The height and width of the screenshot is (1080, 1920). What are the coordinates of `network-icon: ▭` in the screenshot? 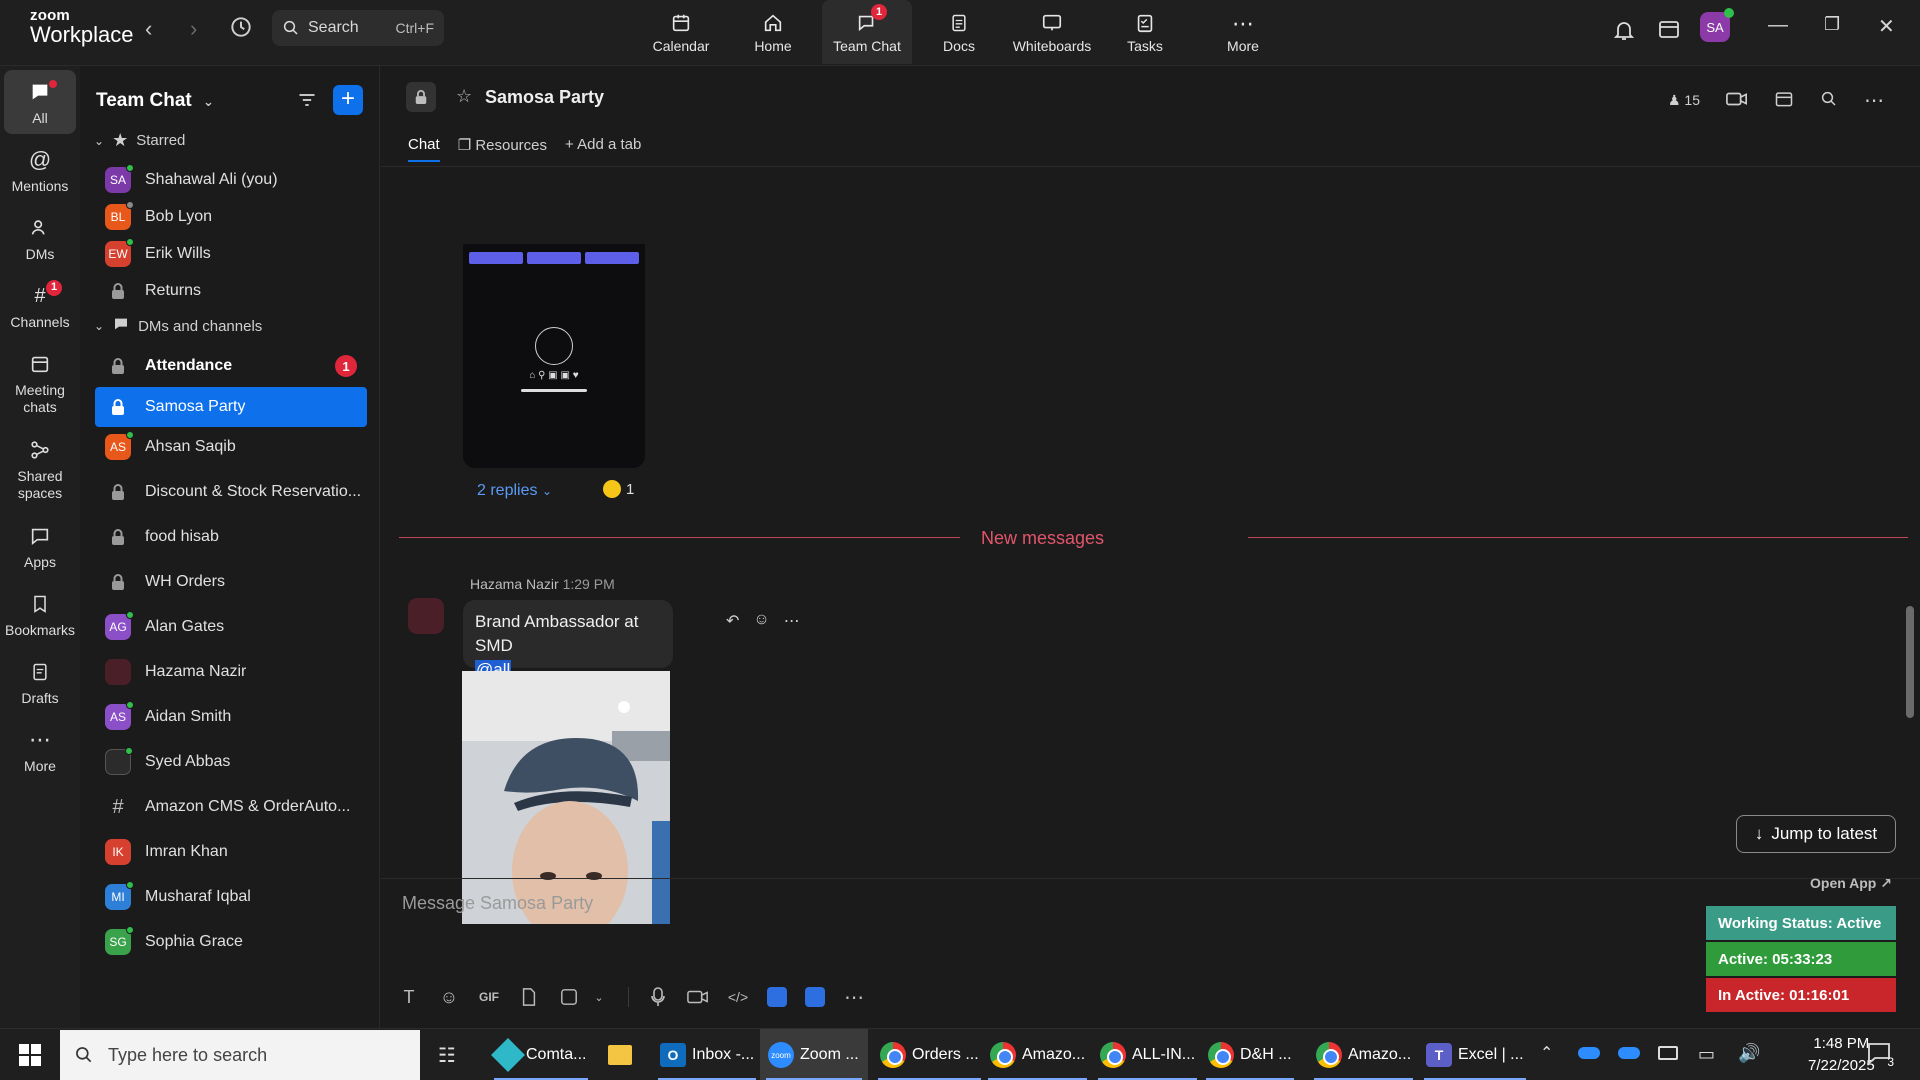 It's located at (1706, 1054).